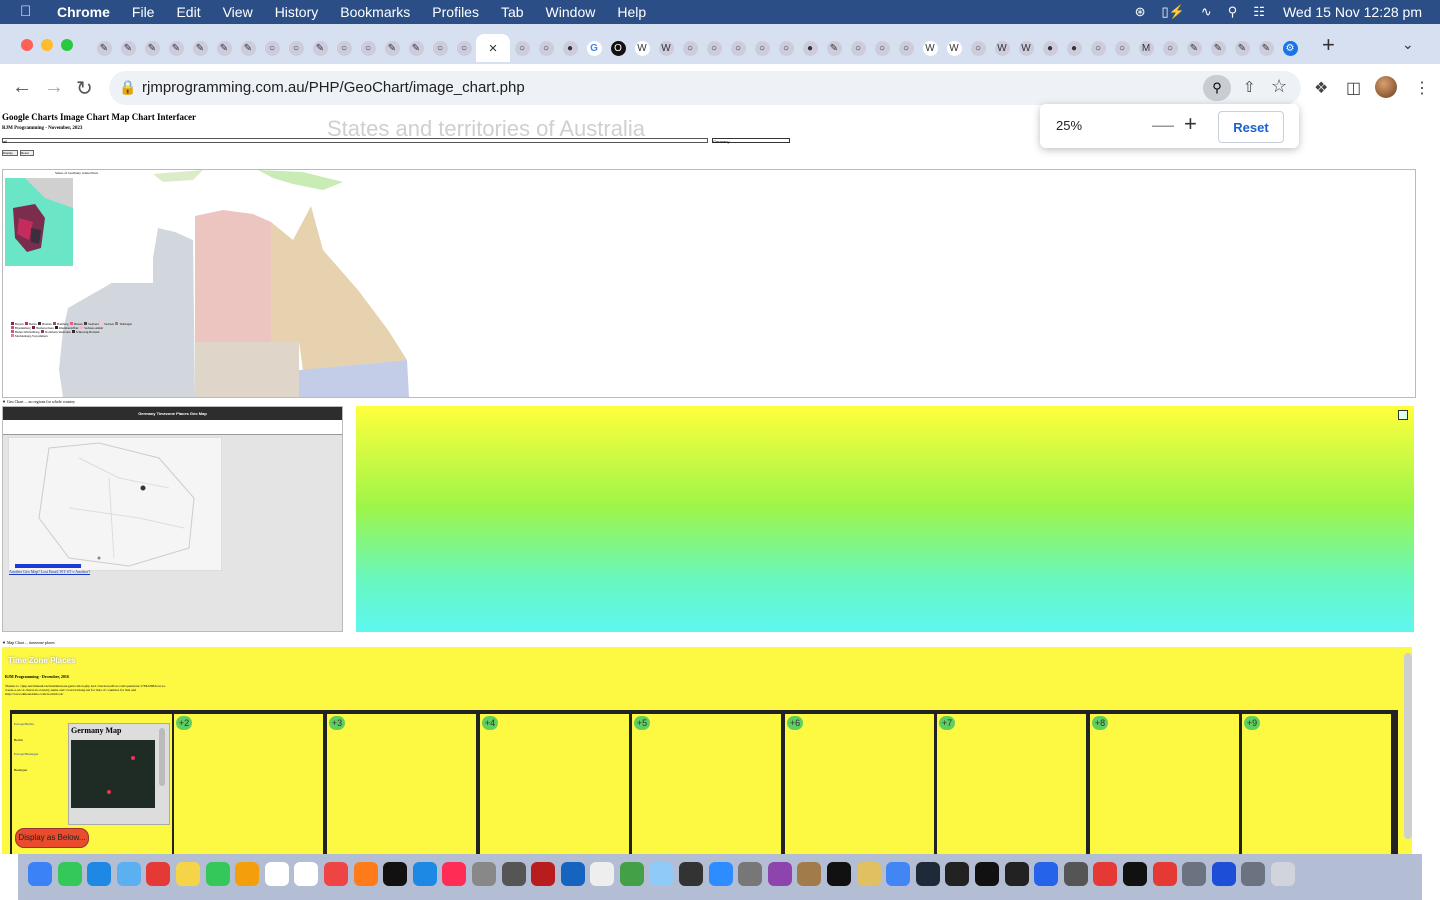  I want to click on notes-app-icon, so click(187, 874).